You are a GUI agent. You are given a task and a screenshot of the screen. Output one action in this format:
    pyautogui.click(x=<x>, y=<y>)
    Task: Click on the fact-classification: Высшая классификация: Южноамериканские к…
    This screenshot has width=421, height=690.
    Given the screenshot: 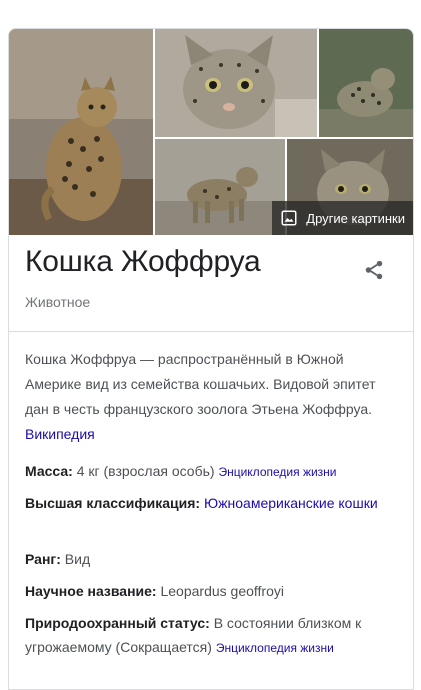 What is the action you would take?
    pyautogui.click(x=213, y=503)
    